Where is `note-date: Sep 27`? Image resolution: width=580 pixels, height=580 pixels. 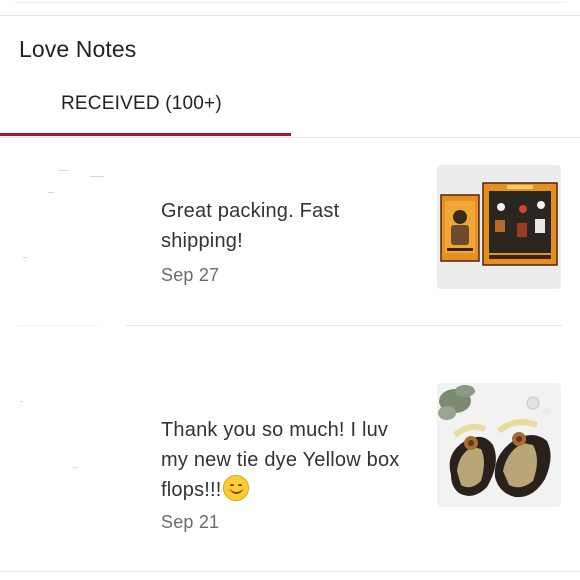 note-date: Sep 27 is located at coordinates (190, 275).